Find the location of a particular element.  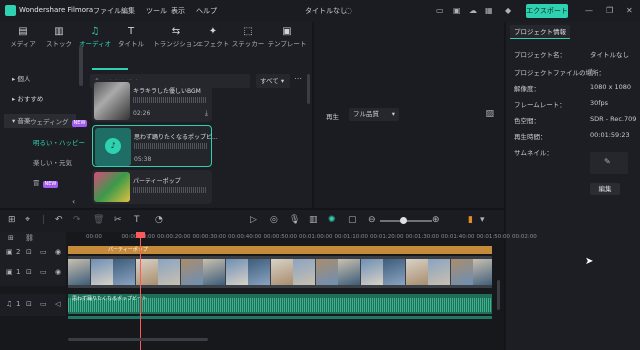

quality-dropdown: フル品質 ▾ is located at coordinates (374, 114).